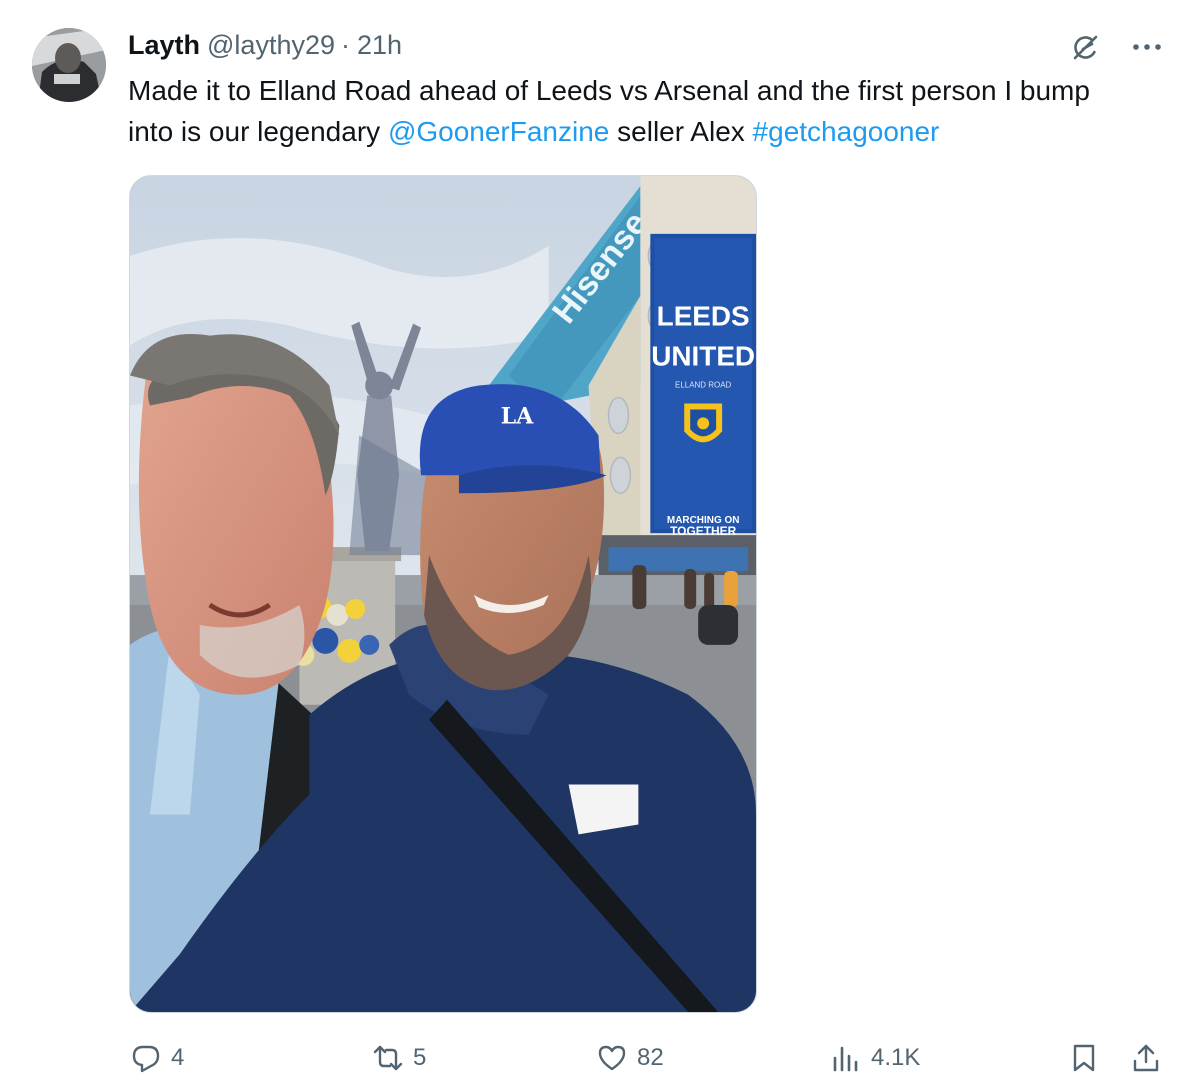 This screenshot has width=1198, height=1090. Describe the element at coordinates (388, 1058) in the screenshot. I see `repost-icon` at that location.